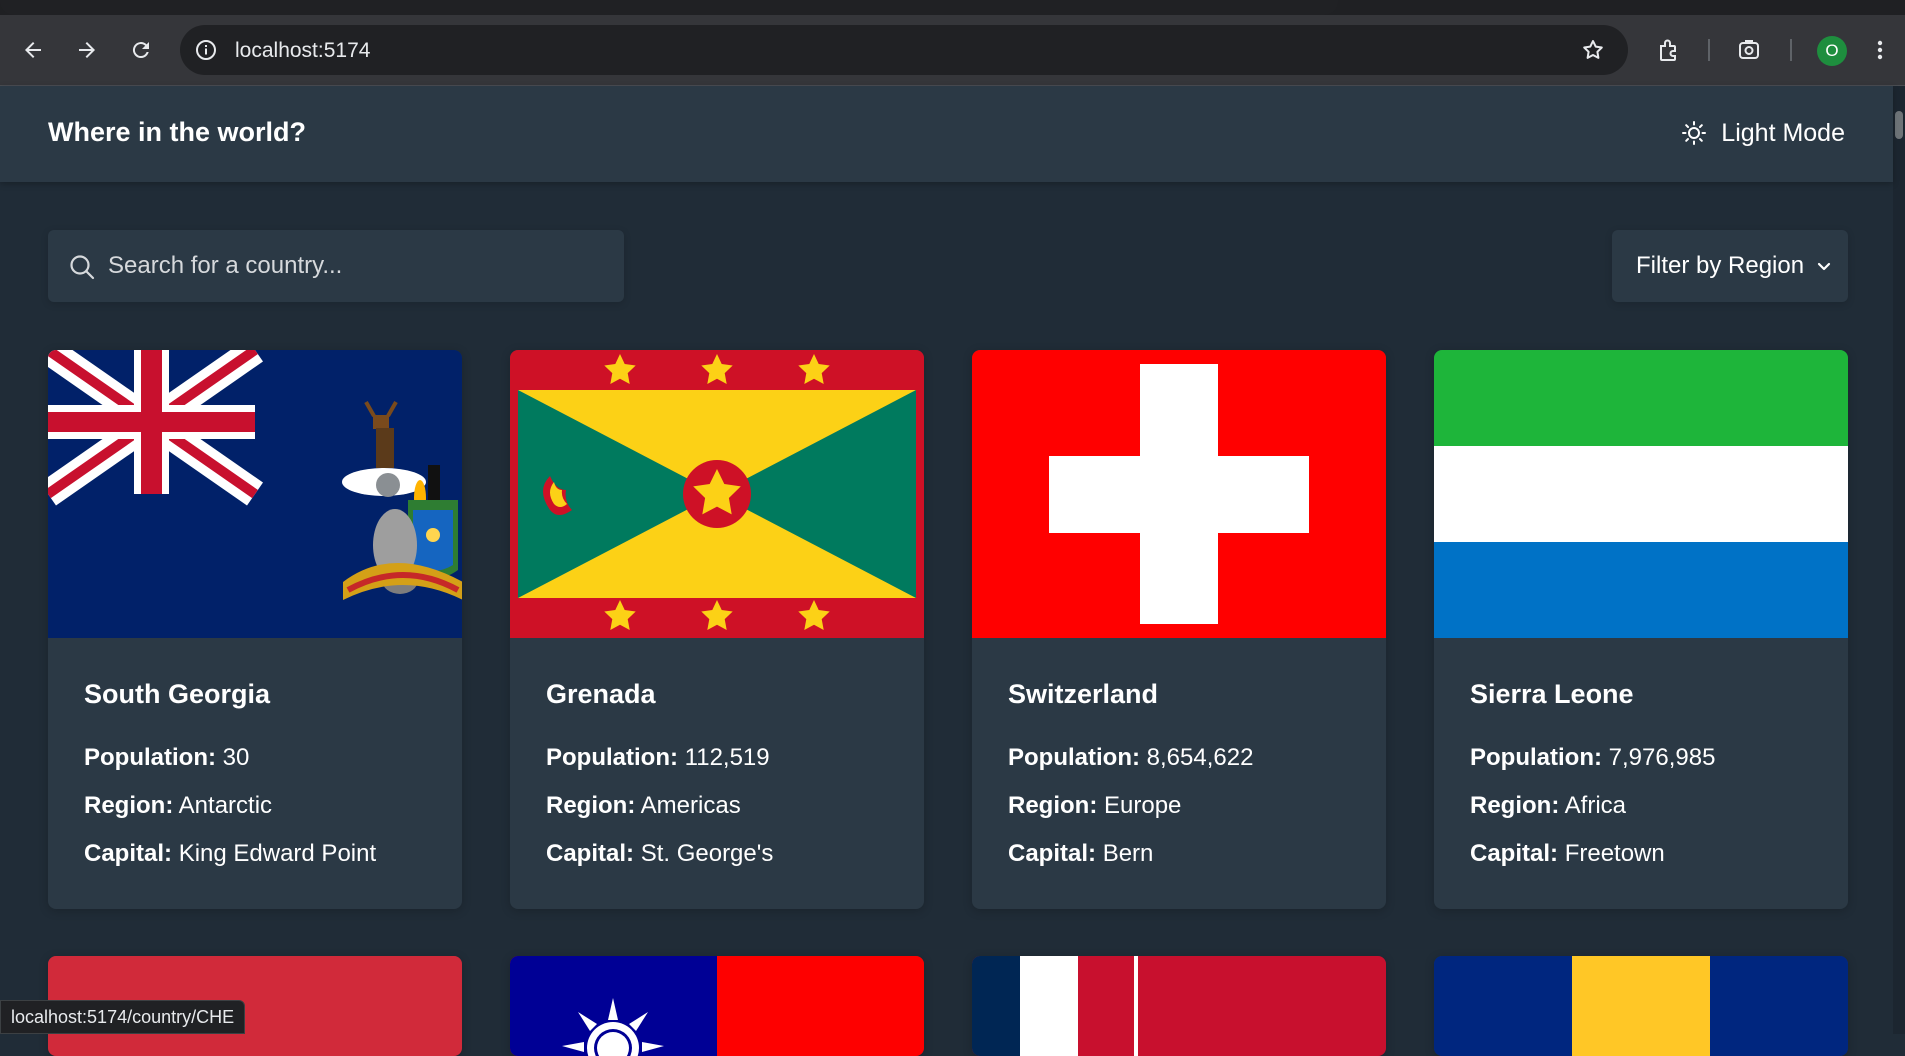 This screenshot has height=1056, width=1905. I want to click on capital-value: St. George's, so click(707, 853).